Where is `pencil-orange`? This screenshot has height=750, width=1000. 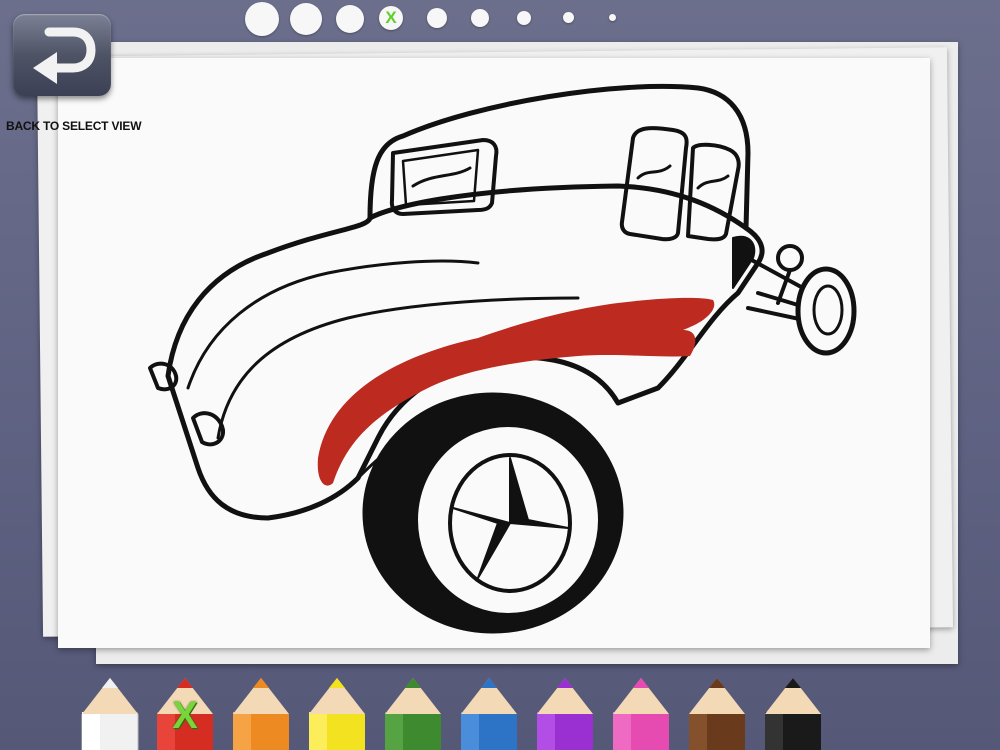 pencil-orange is located at coordinates (261, 711).